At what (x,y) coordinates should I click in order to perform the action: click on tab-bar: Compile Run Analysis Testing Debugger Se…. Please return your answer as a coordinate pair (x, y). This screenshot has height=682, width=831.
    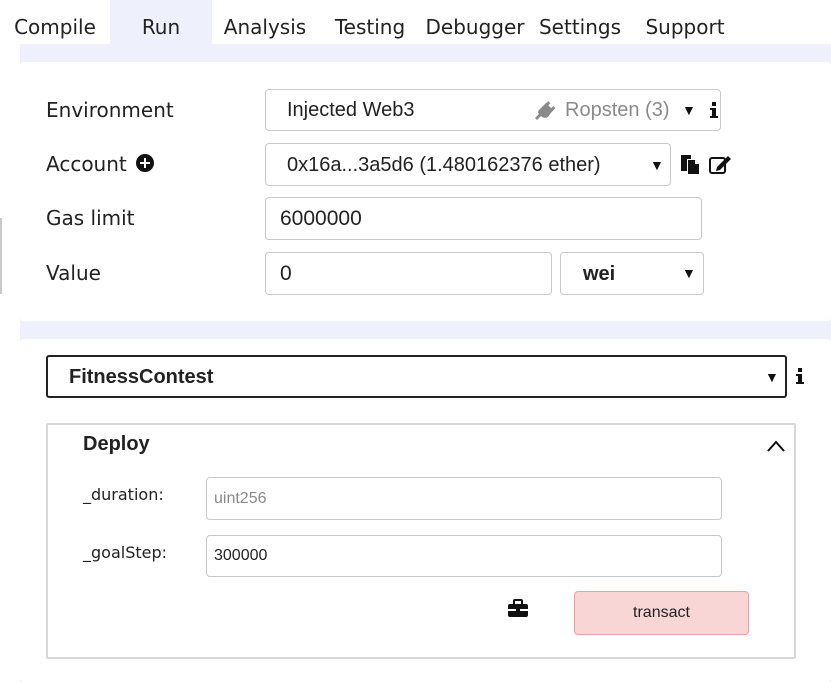
    Looking at the image, I should click on (415, 22).